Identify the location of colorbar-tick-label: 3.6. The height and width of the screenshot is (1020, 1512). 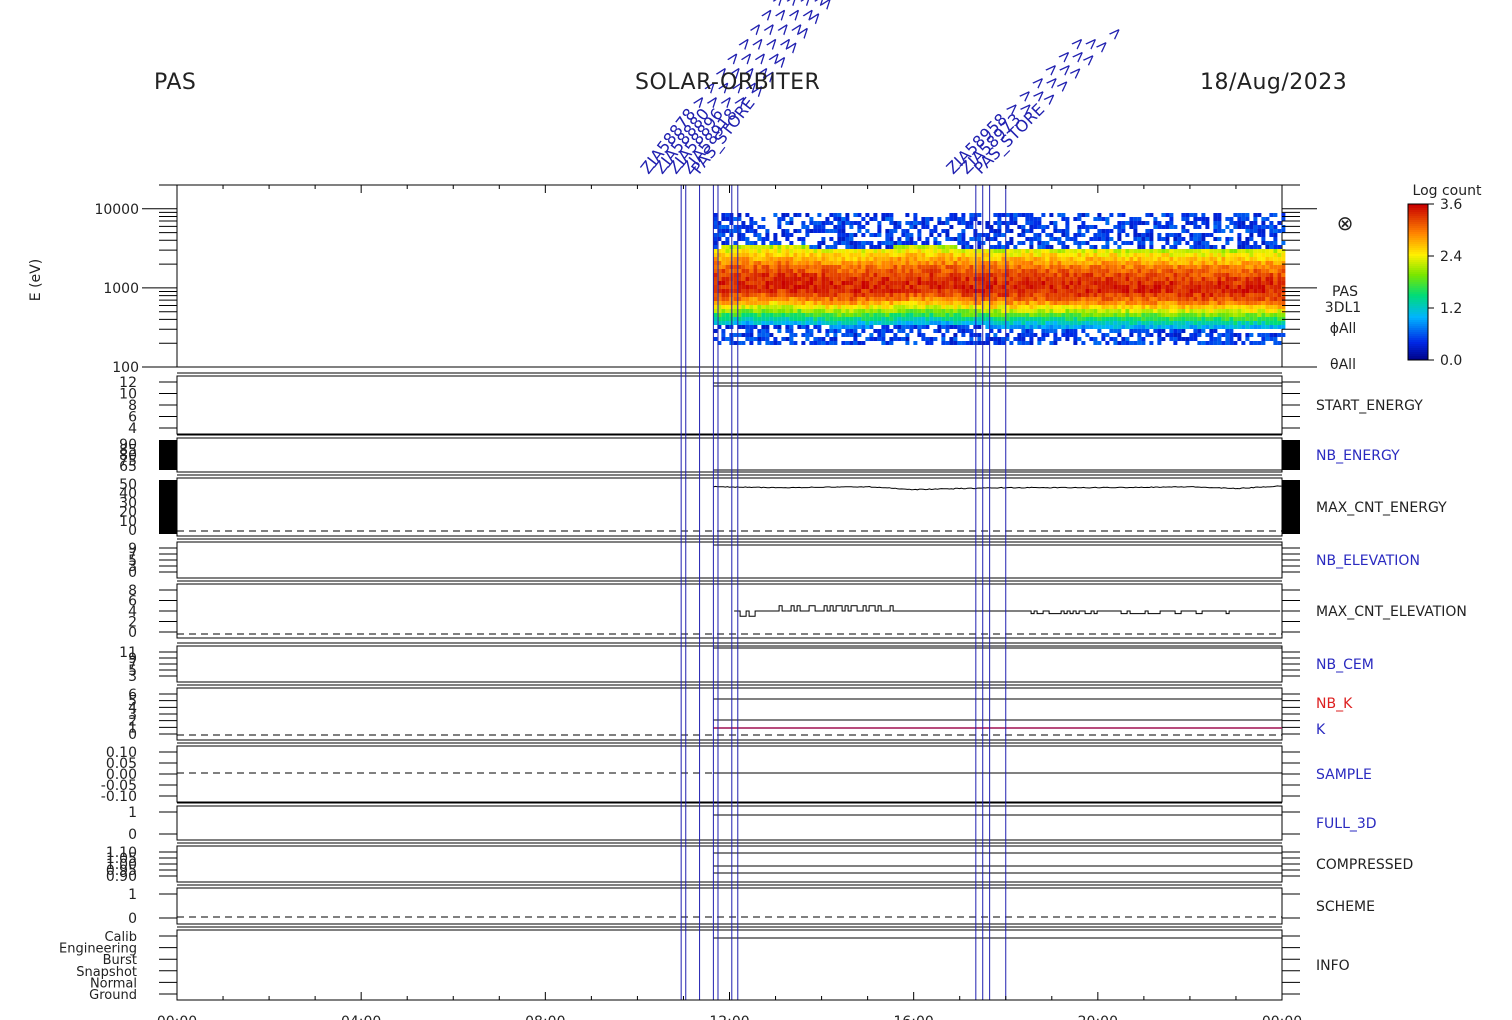
(1451, 205).